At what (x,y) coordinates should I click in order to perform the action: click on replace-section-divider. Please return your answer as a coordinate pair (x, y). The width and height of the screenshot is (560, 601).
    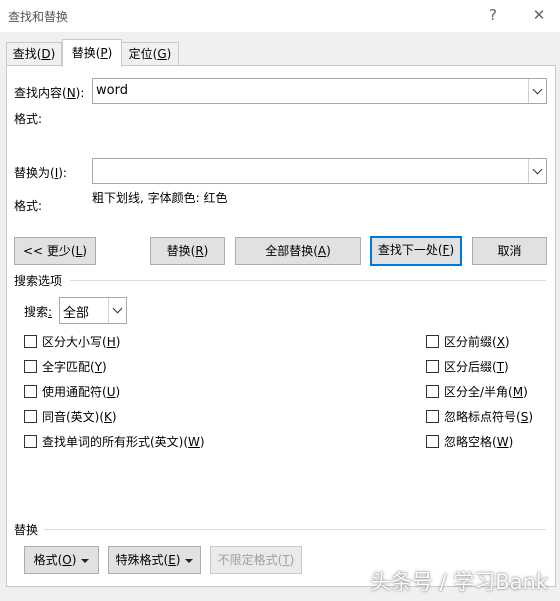
    Looking at the image, I should click on (295, 529).